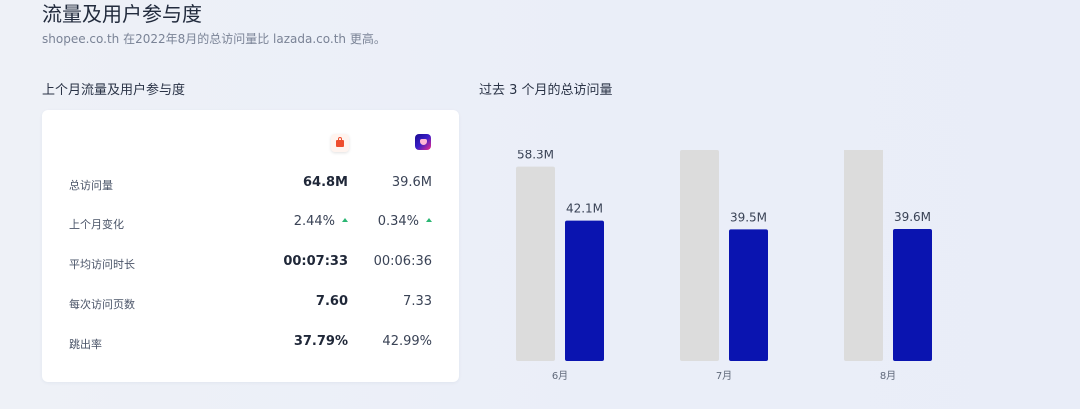  Describe the element at coordinates (96, 224) in the screenshot. I see `row-label: 上个月变化` at that location.